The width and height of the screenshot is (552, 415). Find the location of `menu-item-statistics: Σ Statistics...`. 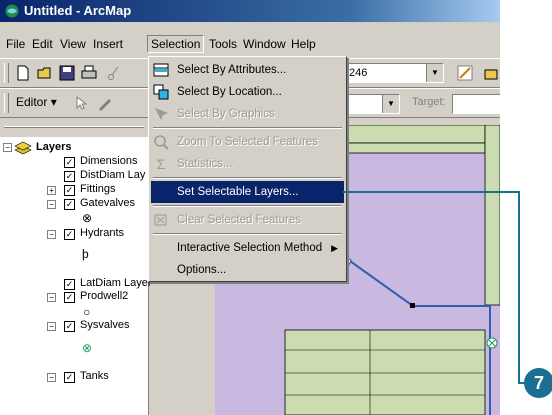

menu-item-statistics: Σ Statistics... is located at coordinates (247, 164).